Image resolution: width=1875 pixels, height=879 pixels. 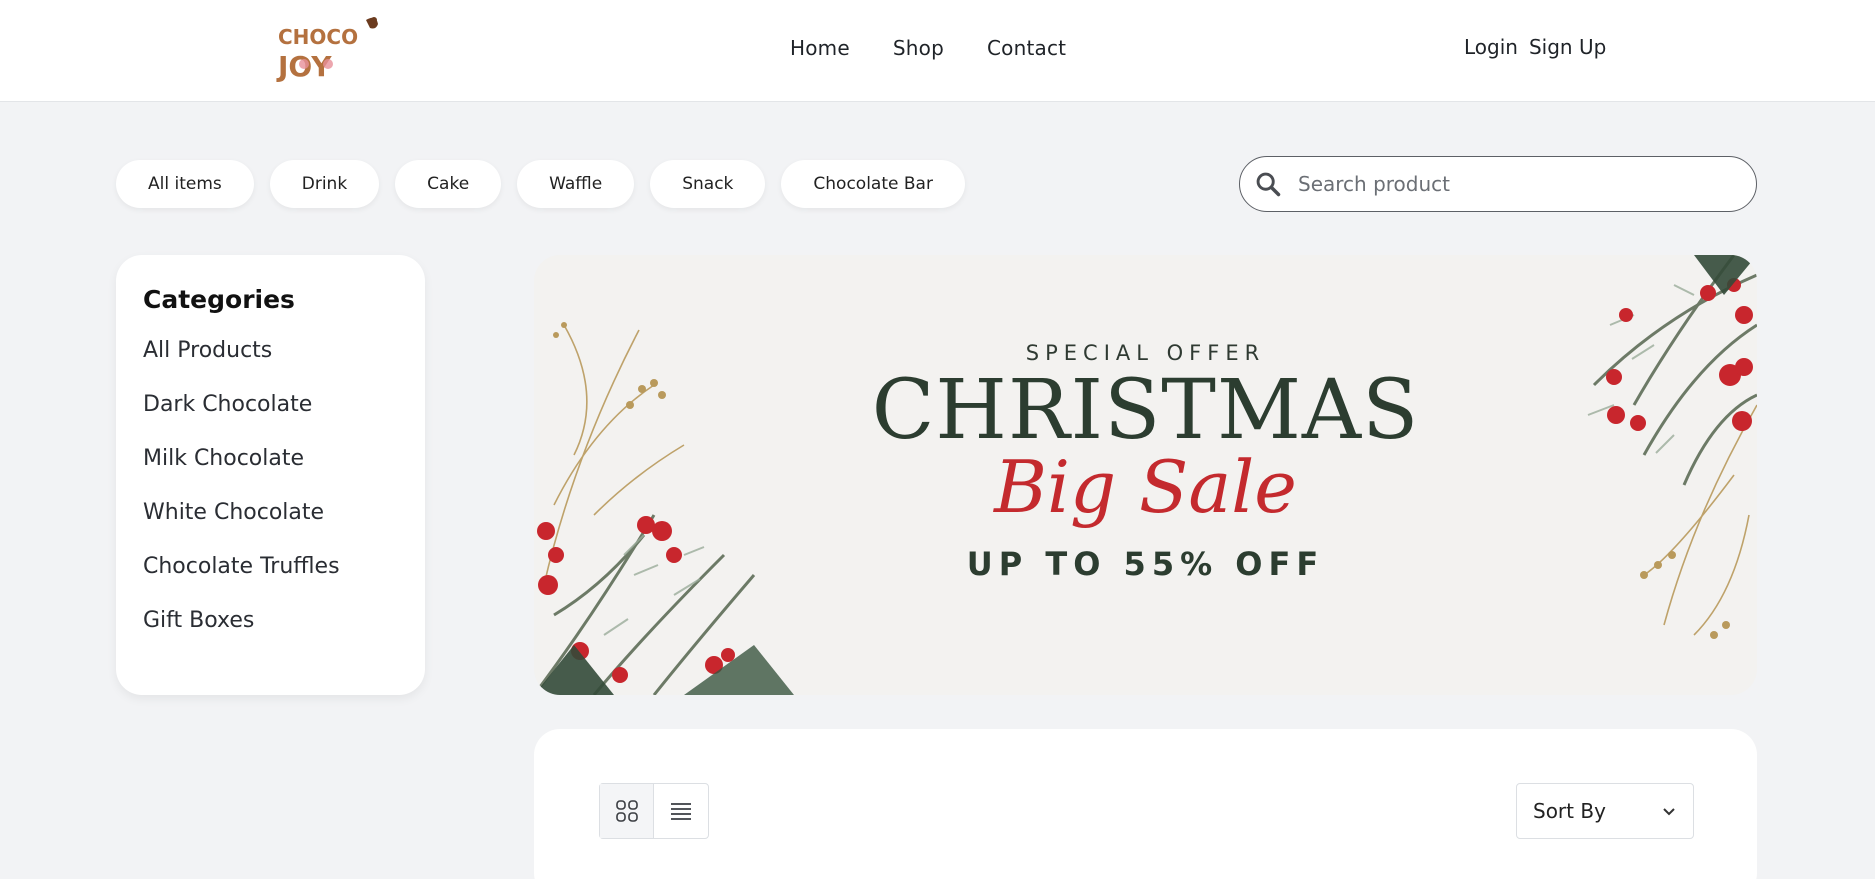 I want to click on list-view-icon, so click(x=681, y=811).